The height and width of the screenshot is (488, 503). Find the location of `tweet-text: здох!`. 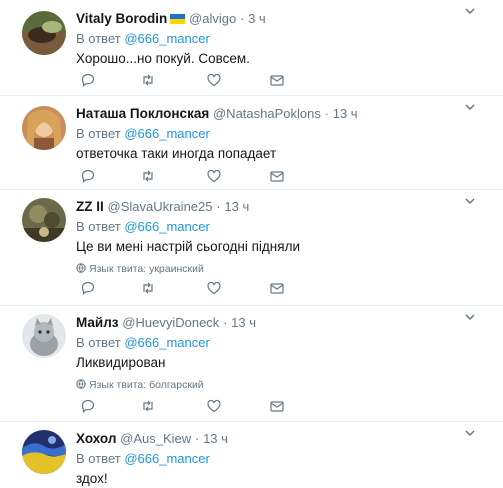

tweet-text: здох! is located at coordinates (92, 478).